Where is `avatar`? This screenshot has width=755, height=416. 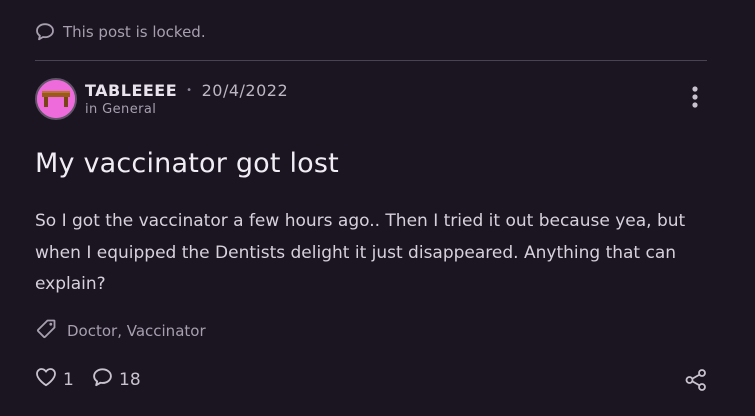
avatar is located at coordinates (56, 99).